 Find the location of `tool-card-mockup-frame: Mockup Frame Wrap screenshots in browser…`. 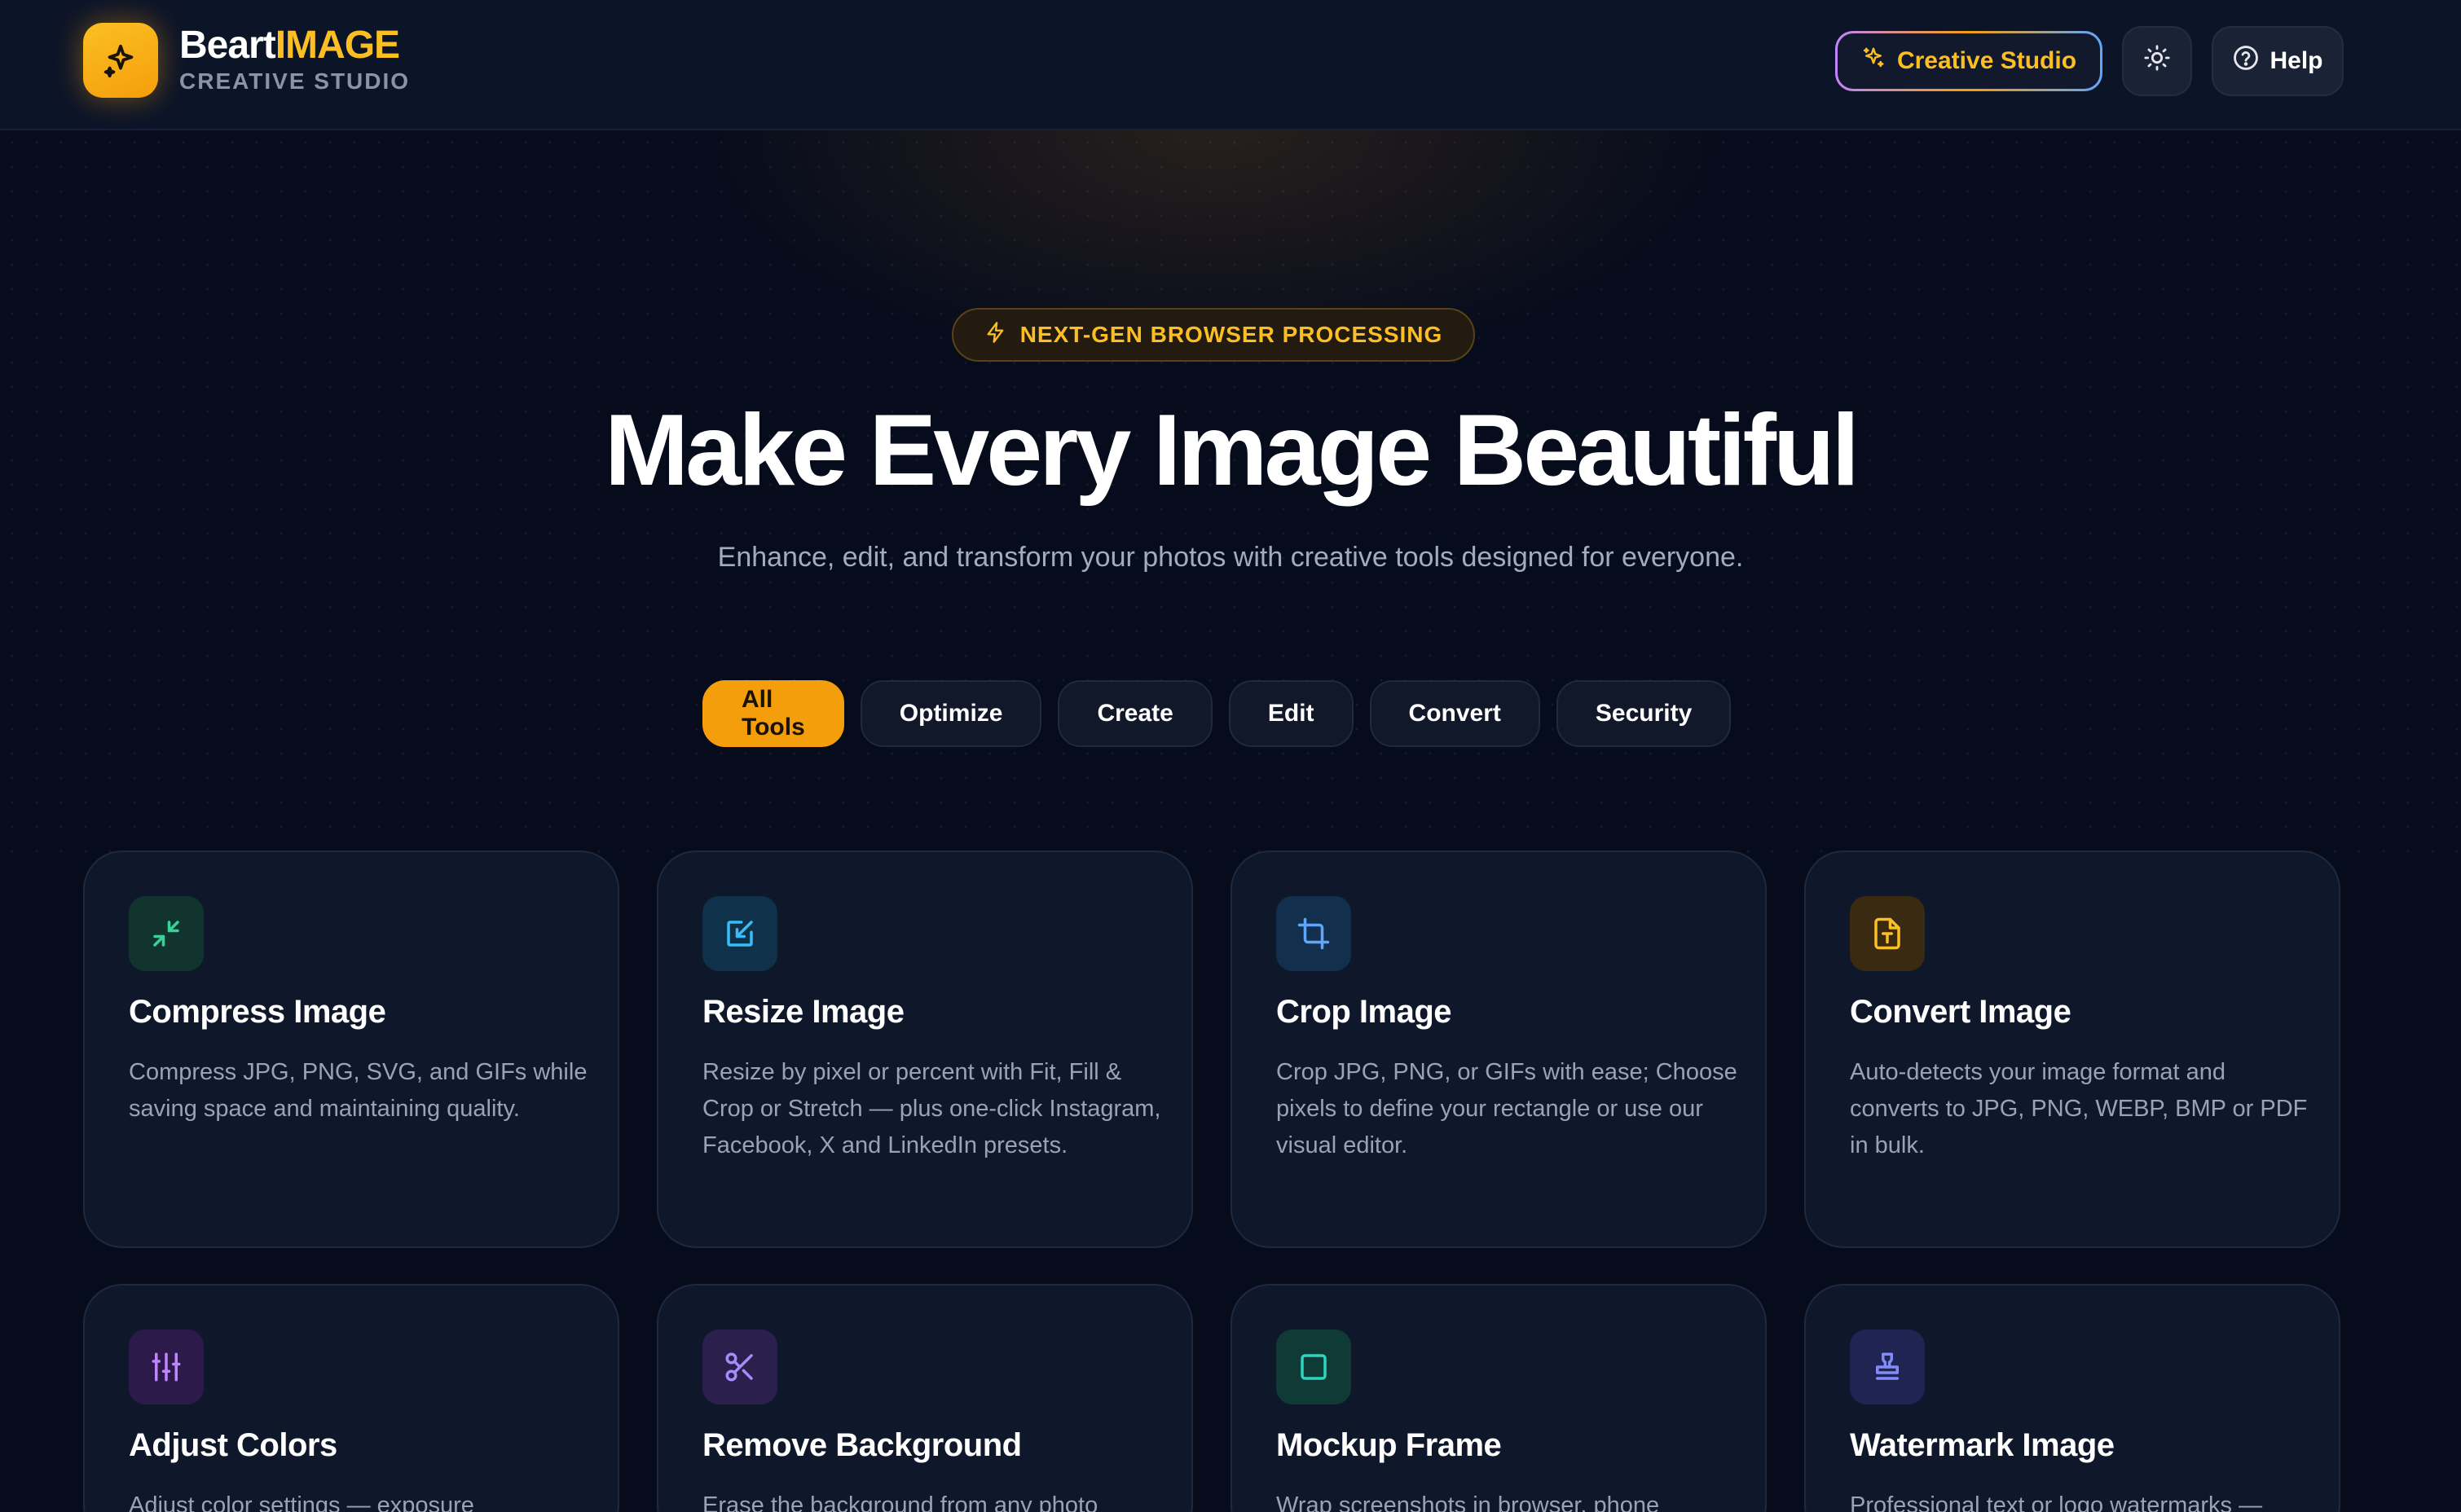

tool-card-mockup-frame: Mockup Frame Wrap screenshots in browser… is located at coordinates (1498, 1398).